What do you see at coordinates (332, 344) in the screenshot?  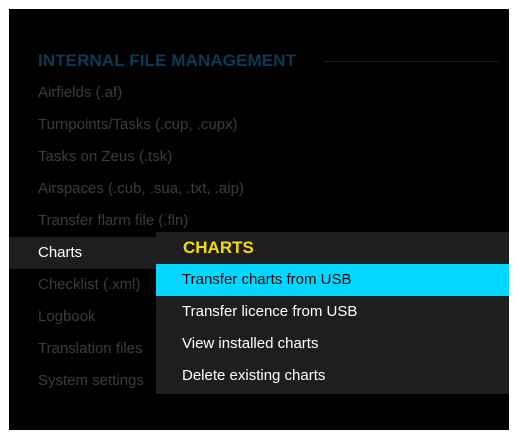 I see `submenu-item-view-installed-charts: View installed charts` at bounding box center [332, 344].